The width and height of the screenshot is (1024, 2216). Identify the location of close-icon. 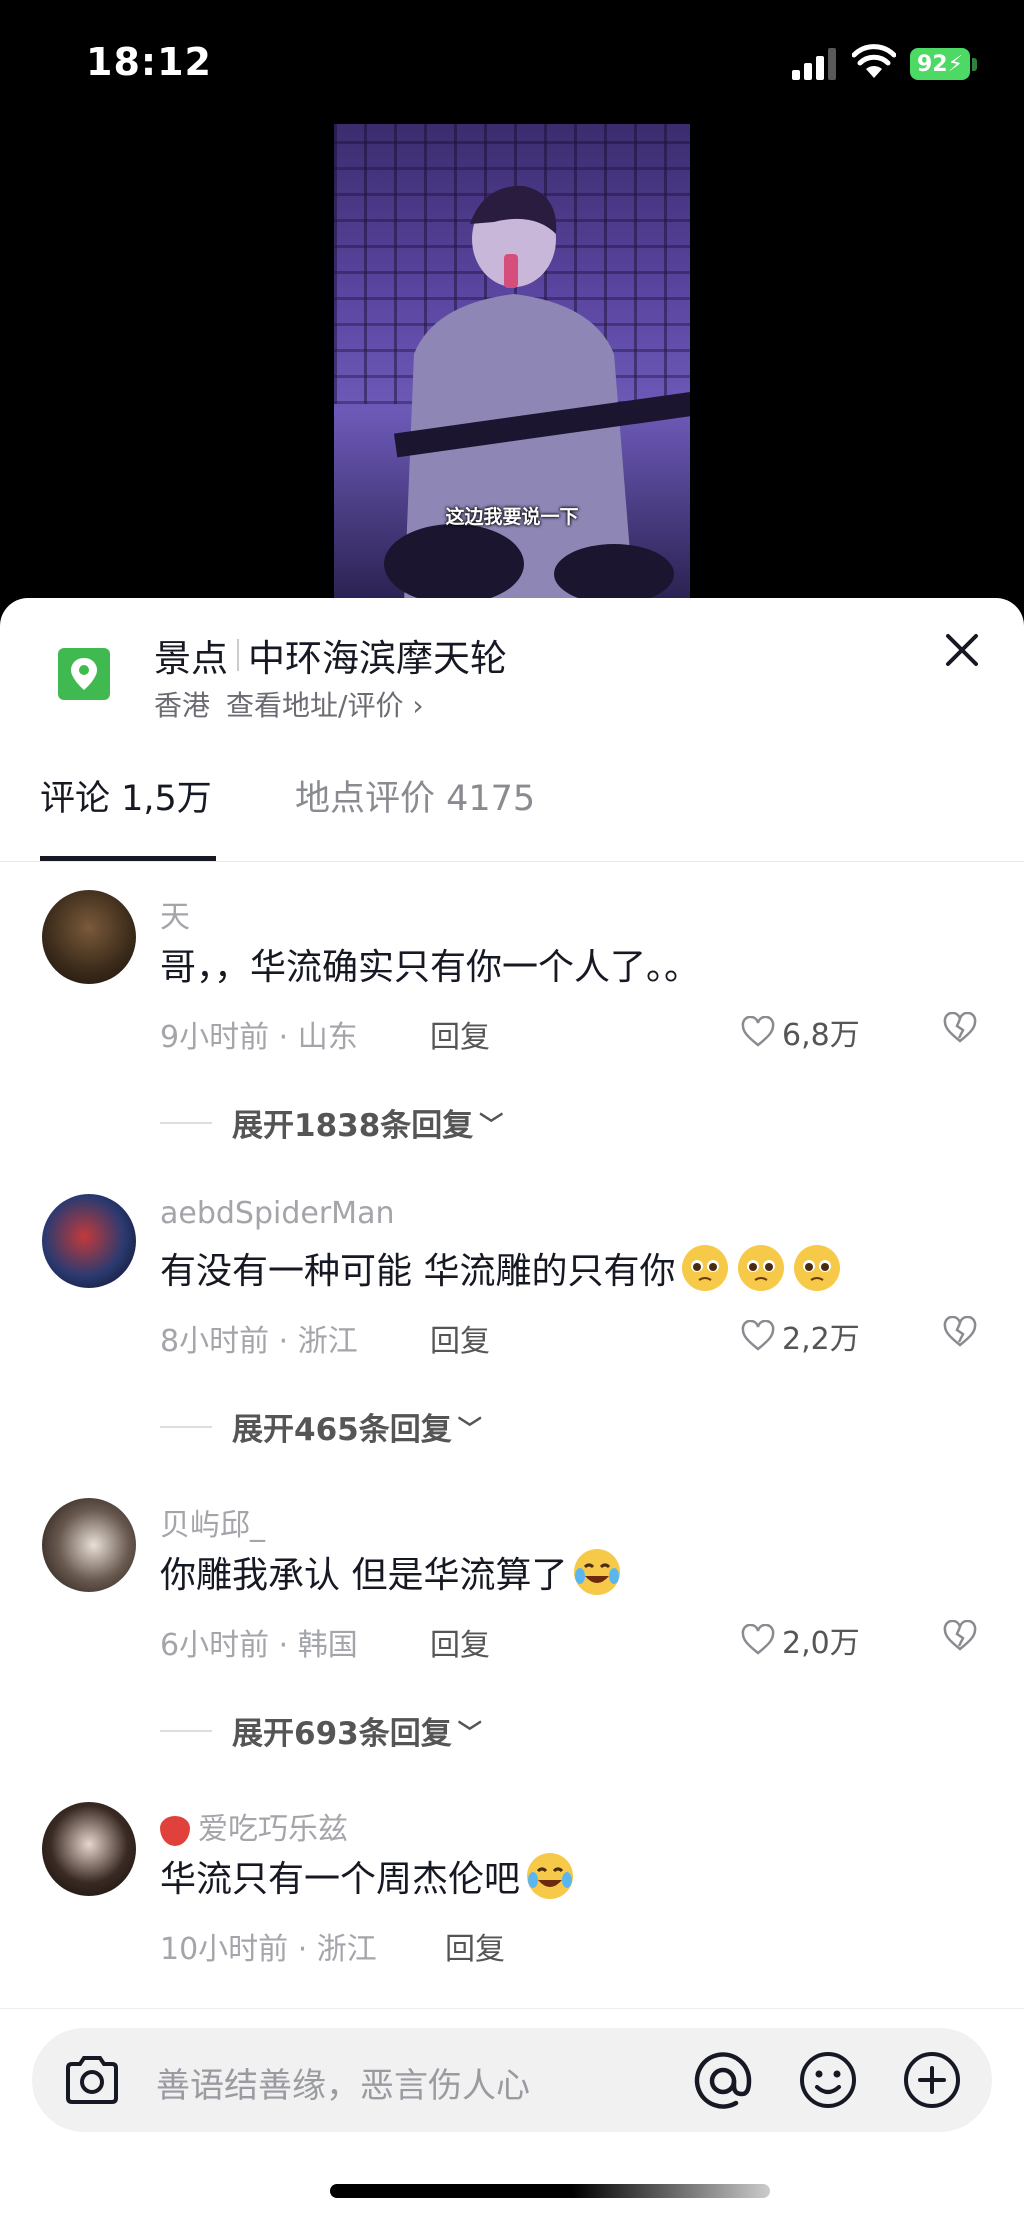
(962, 650).